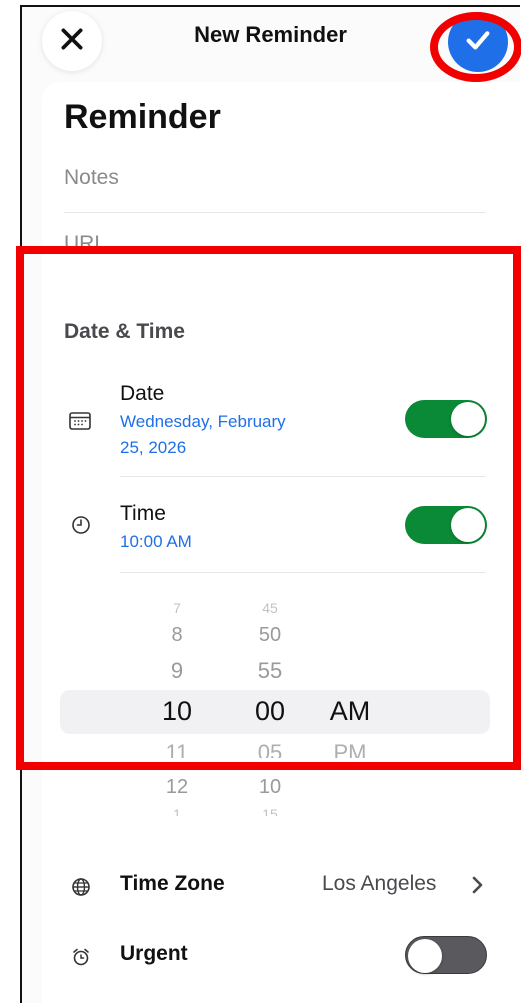  I want to click on urgent-toggle, so click(446, 955).